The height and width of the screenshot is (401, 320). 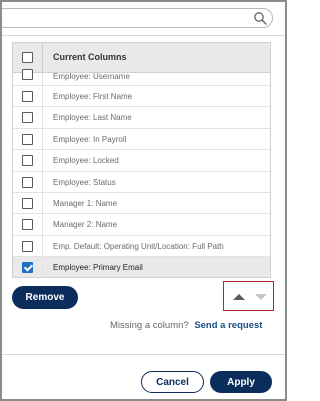 I want to click on top-divider, so click(x=143, y=35).